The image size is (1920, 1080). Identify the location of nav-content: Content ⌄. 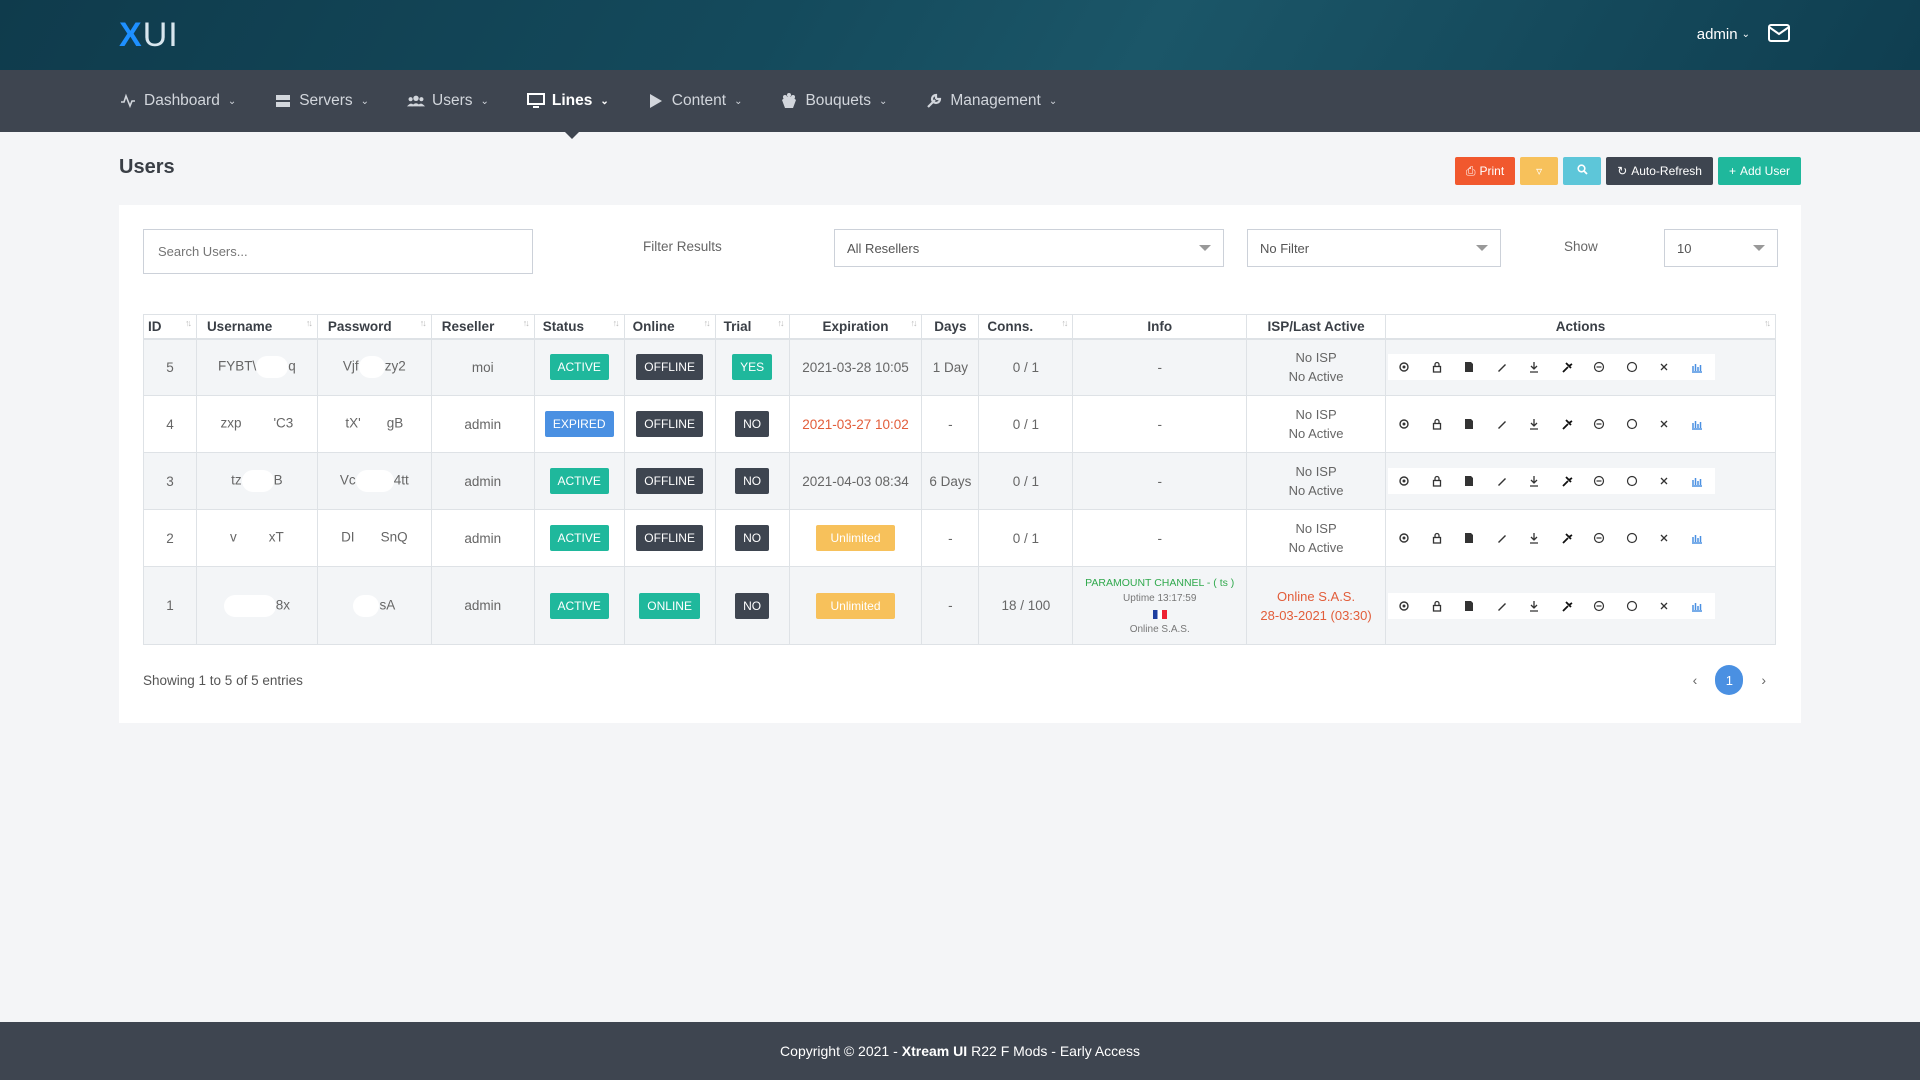
(694, 101).